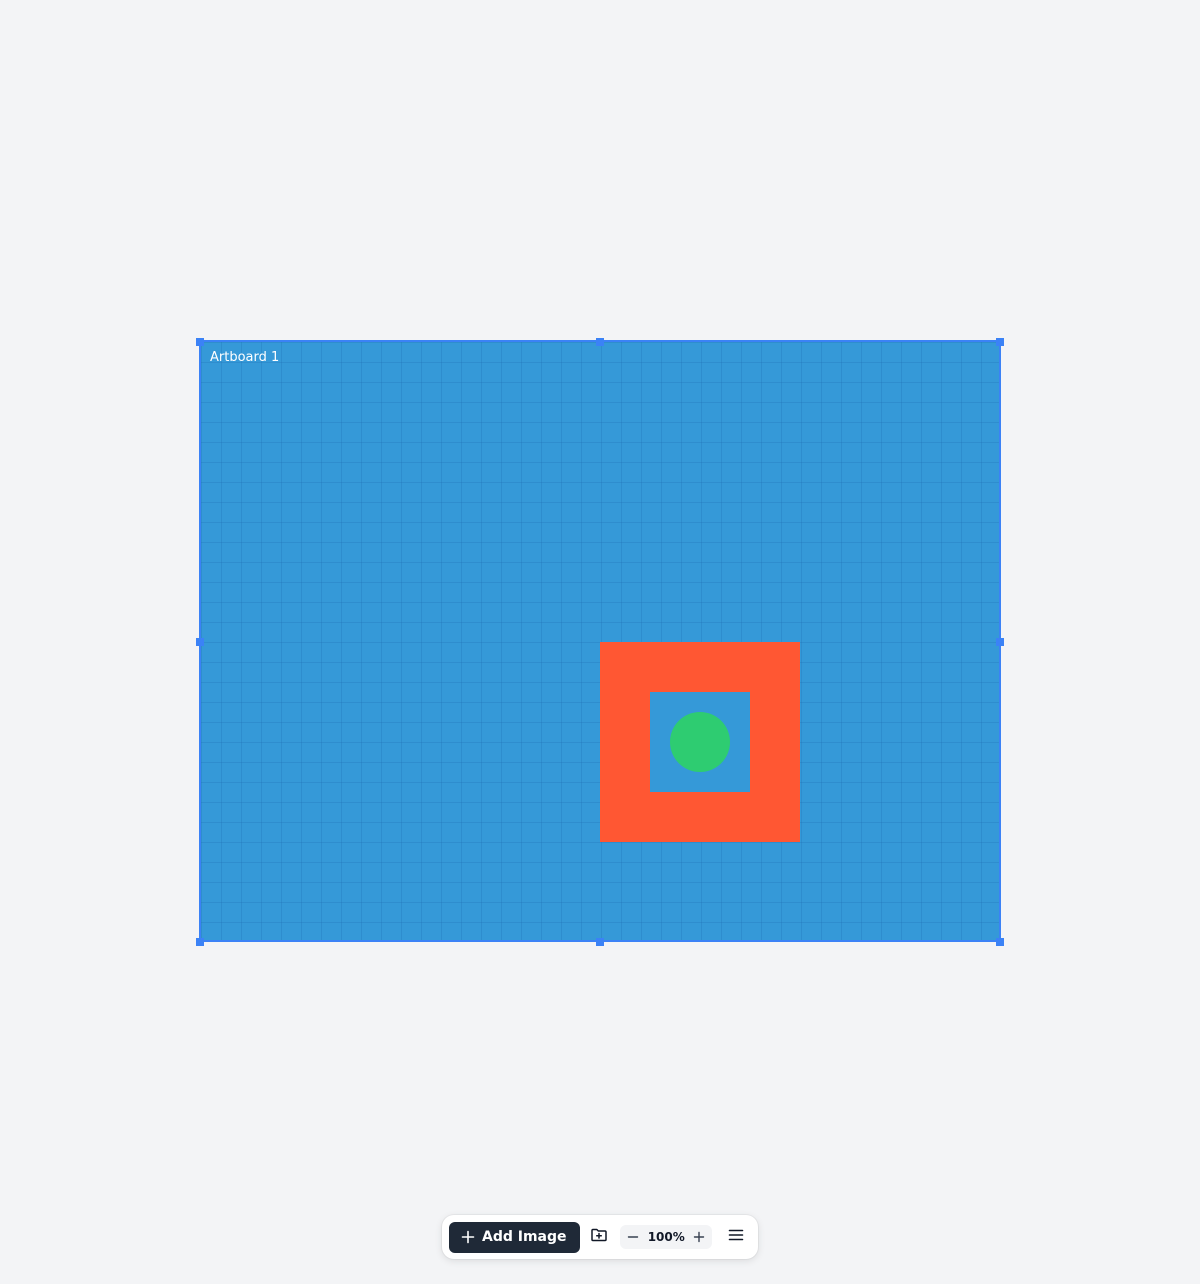 The image size is (1200, 1284). I want to click on minus-icon, so click(633, 1237).